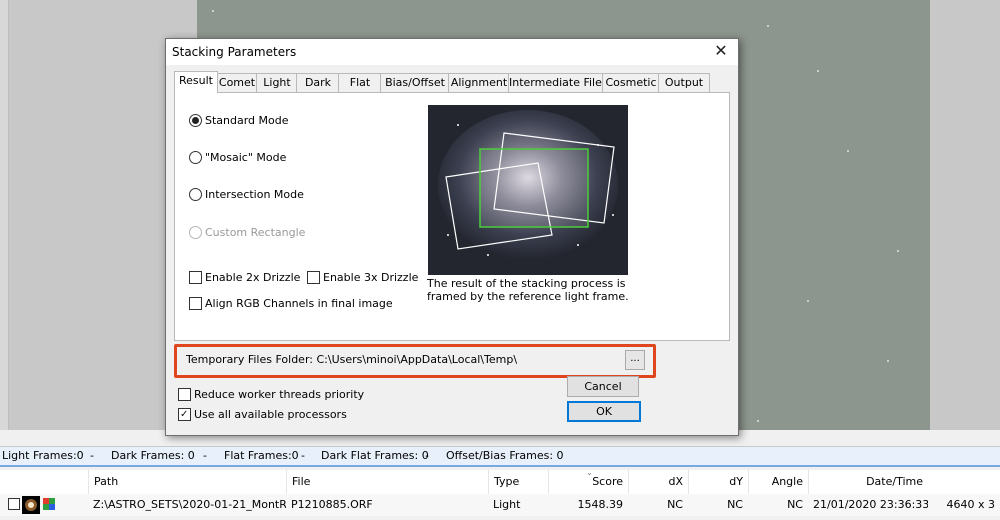 The image size is (1000, 520). What do you see at coordinates (658, 482) in the screenshot?
I see `column-header-dx: dX` at bounding box center [658, 482].